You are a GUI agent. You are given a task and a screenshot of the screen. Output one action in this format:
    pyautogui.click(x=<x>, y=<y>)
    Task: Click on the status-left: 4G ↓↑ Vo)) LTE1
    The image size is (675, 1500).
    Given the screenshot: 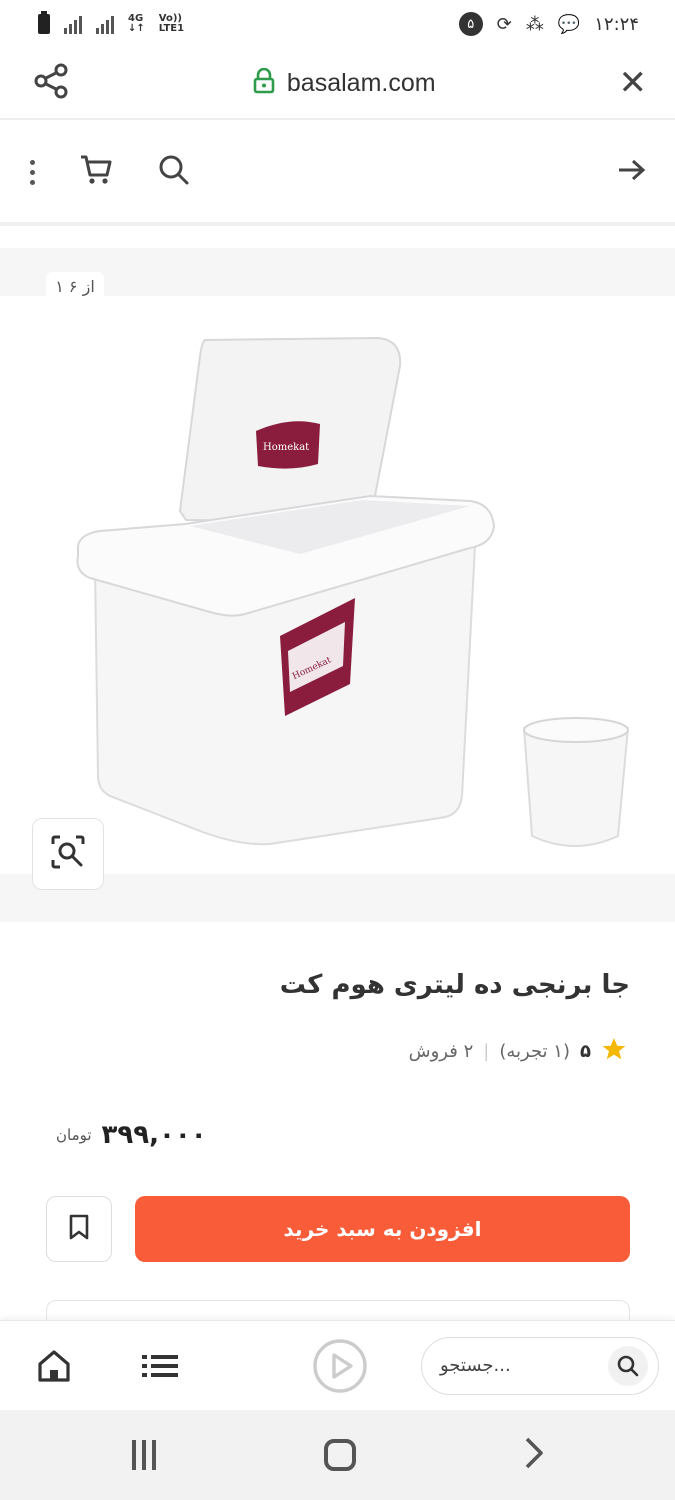 What is the action you would take?
    pyautogui.click(x=111, y=22)
    